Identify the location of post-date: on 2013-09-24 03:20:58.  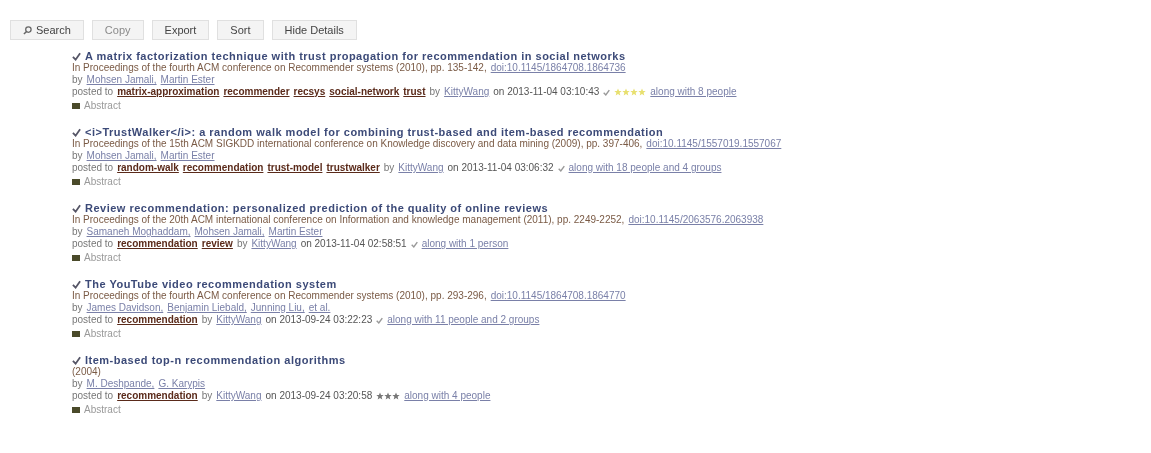
(319, 396).